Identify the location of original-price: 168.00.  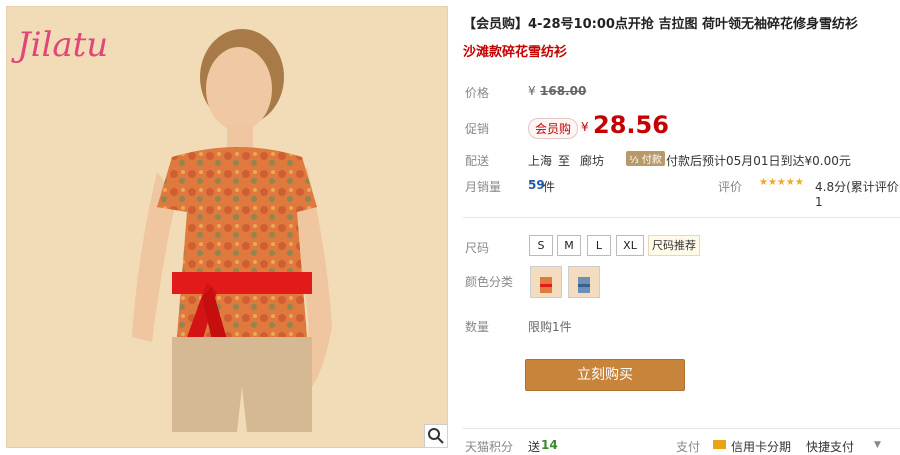
(563, 91).